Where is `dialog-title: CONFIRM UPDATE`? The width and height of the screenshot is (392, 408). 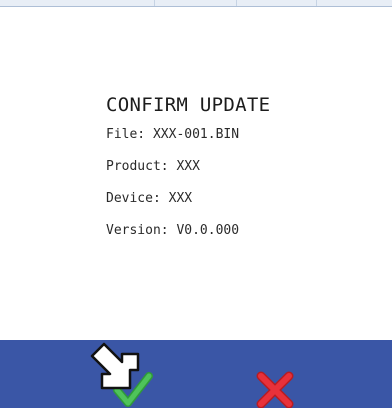 dialog-title: CONFIRM UPDATE is located at coordinates (188, 105).